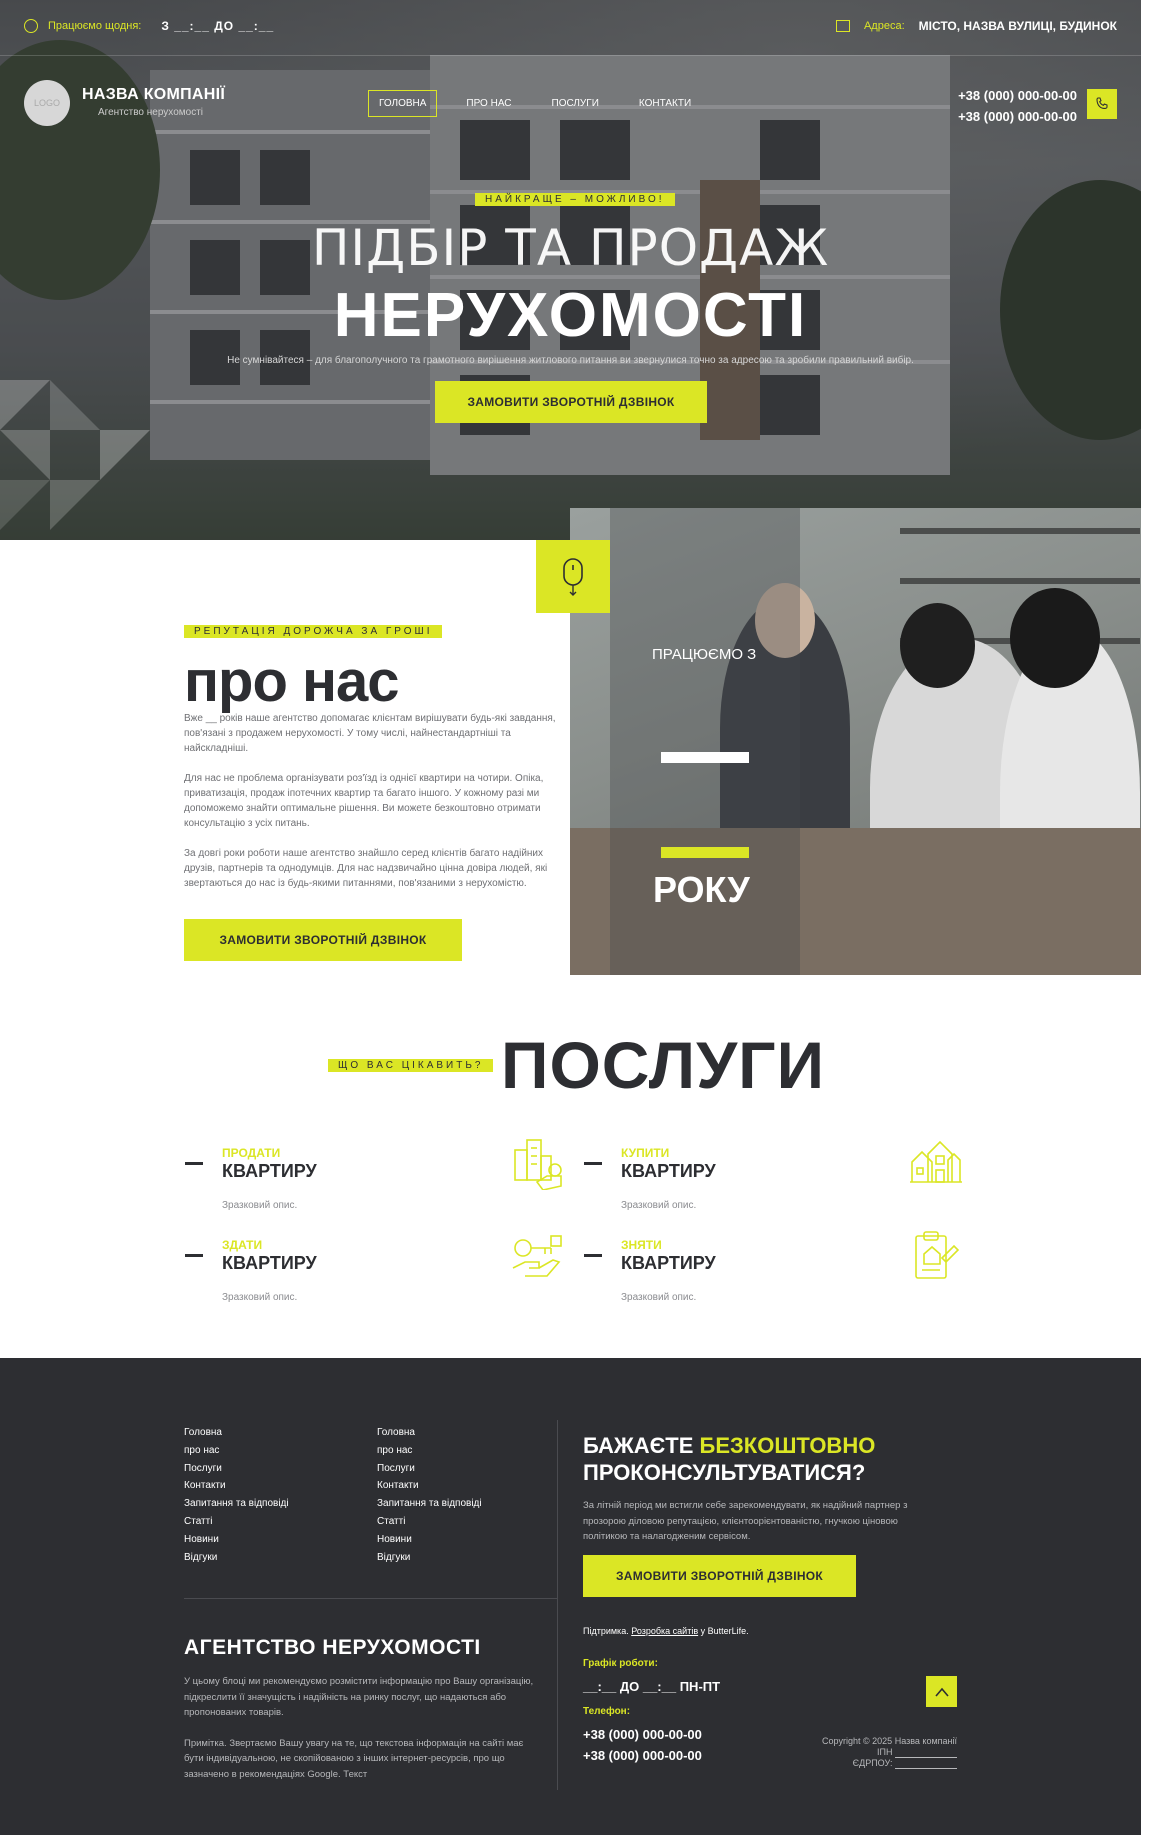 Image resolution: width=1151 pixels, height=1835 pixels. I want to click on company-name: НАЗВА КОМПАНІЇ, so click(154, 94).